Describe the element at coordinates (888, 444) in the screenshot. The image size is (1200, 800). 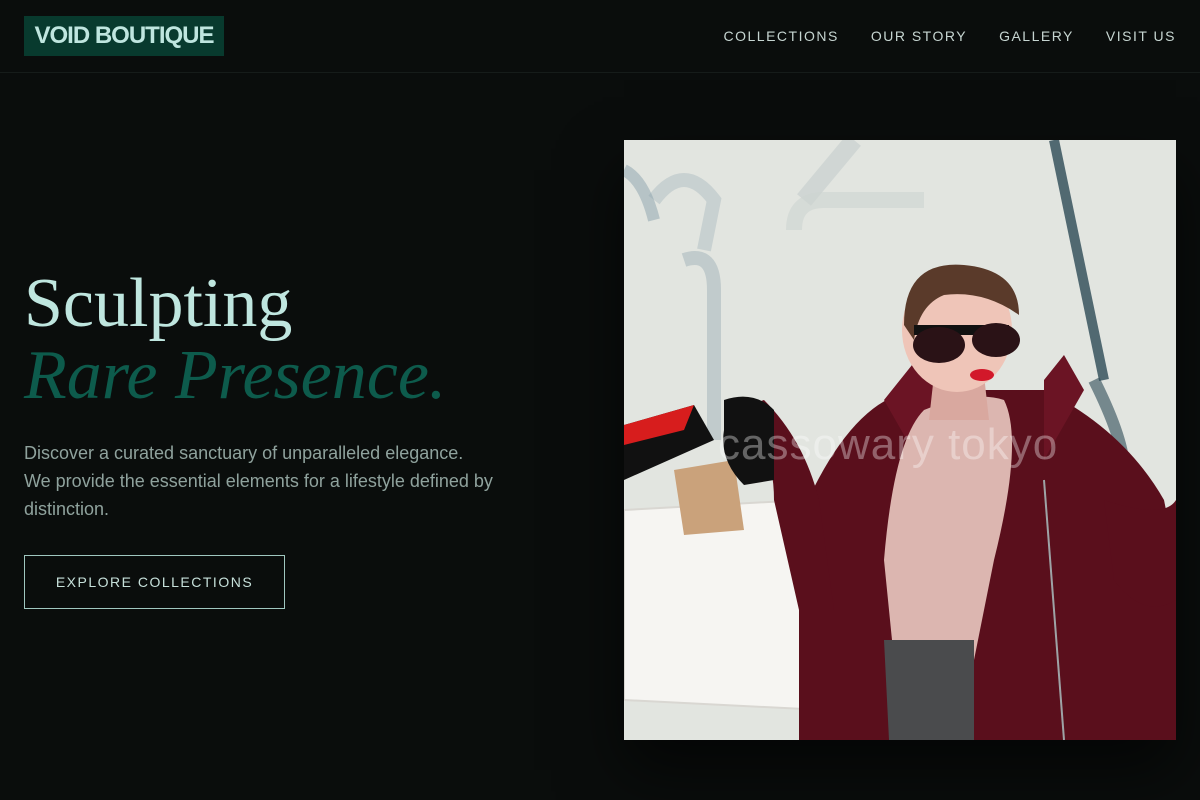
I see `watermark-text: cassowary tokyo` at that location.